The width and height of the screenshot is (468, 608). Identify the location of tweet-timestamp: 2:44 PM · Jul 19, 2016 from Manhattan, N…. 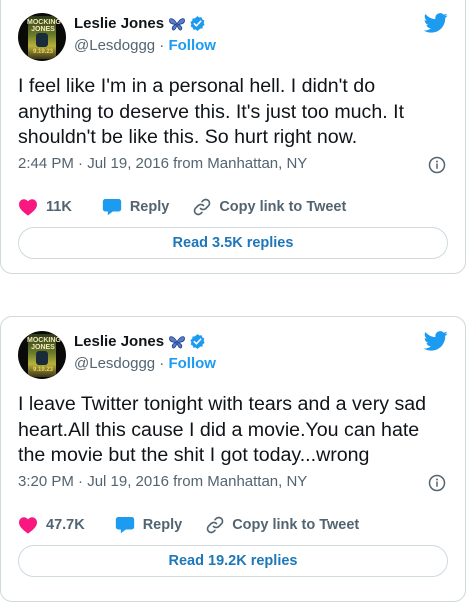
(162, 163).